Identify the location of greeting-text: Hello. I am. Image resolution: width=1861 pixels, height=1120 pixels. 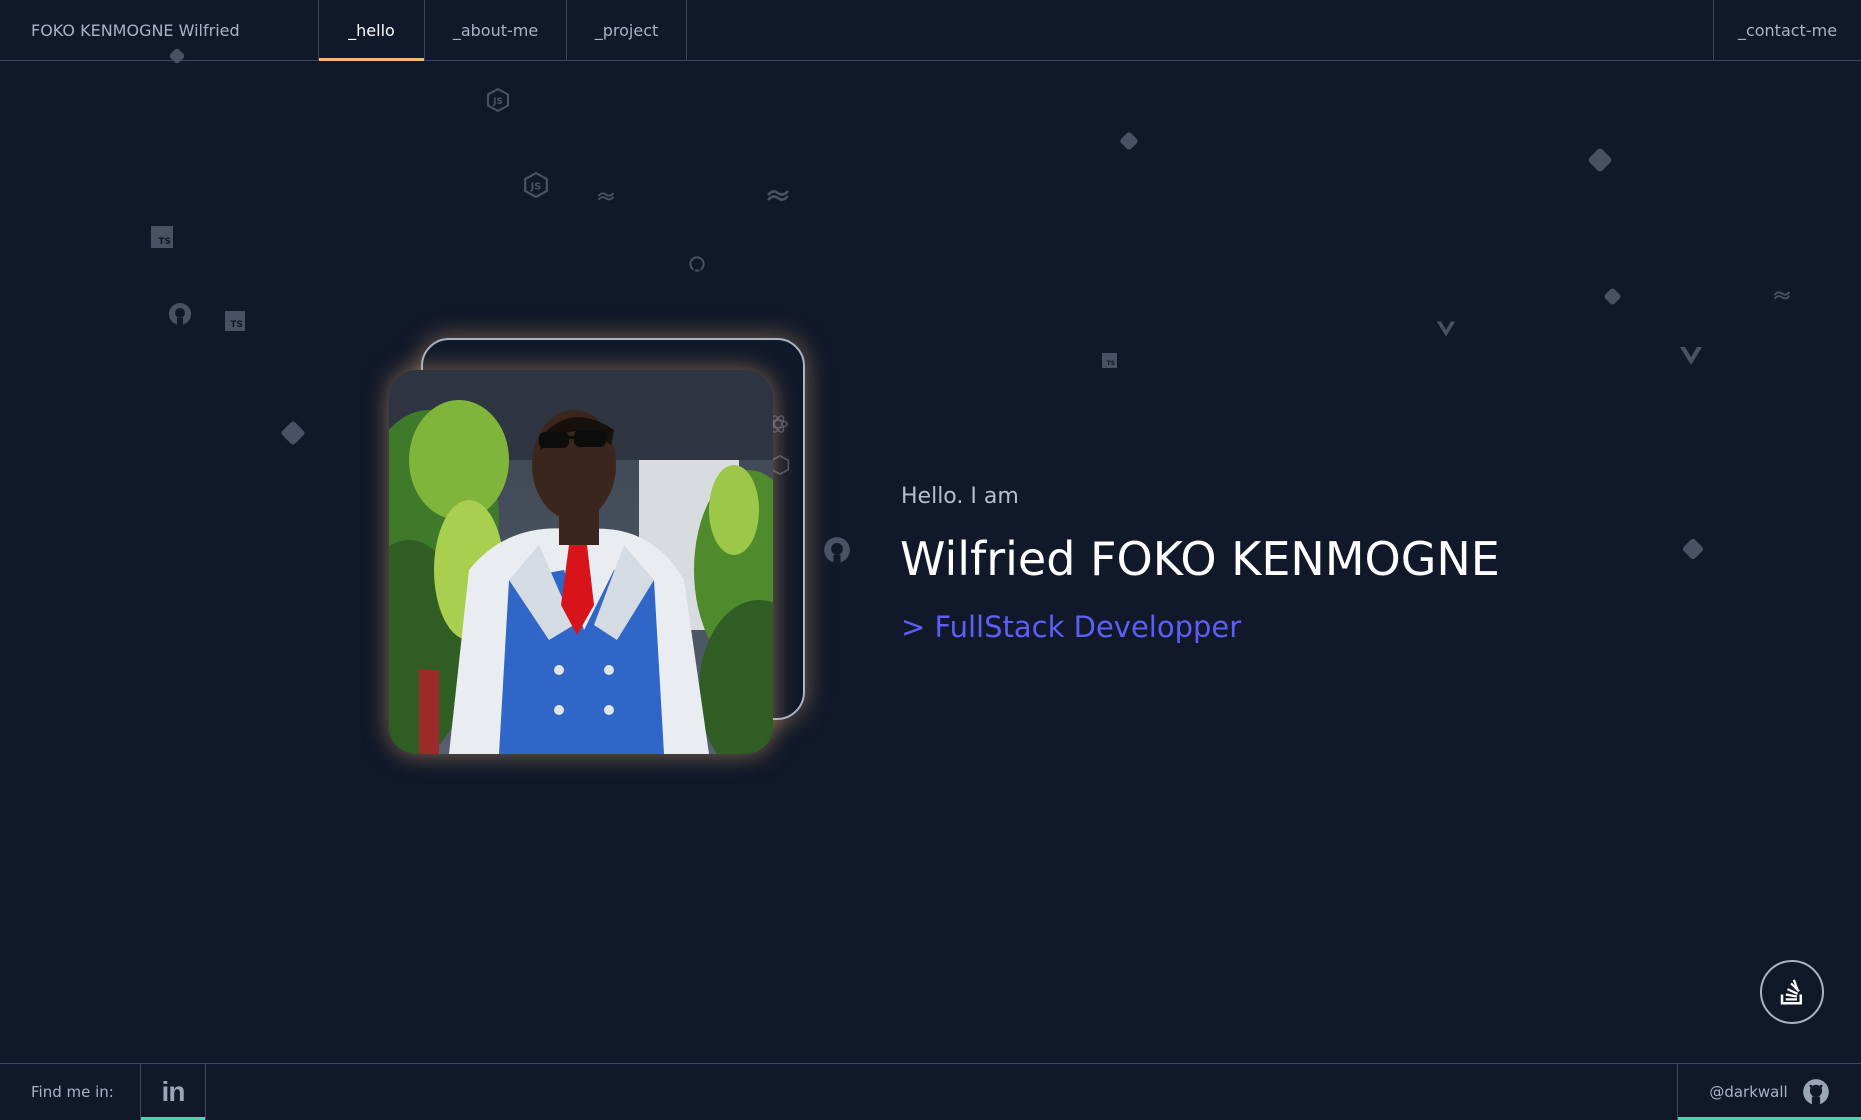
(960, 496).